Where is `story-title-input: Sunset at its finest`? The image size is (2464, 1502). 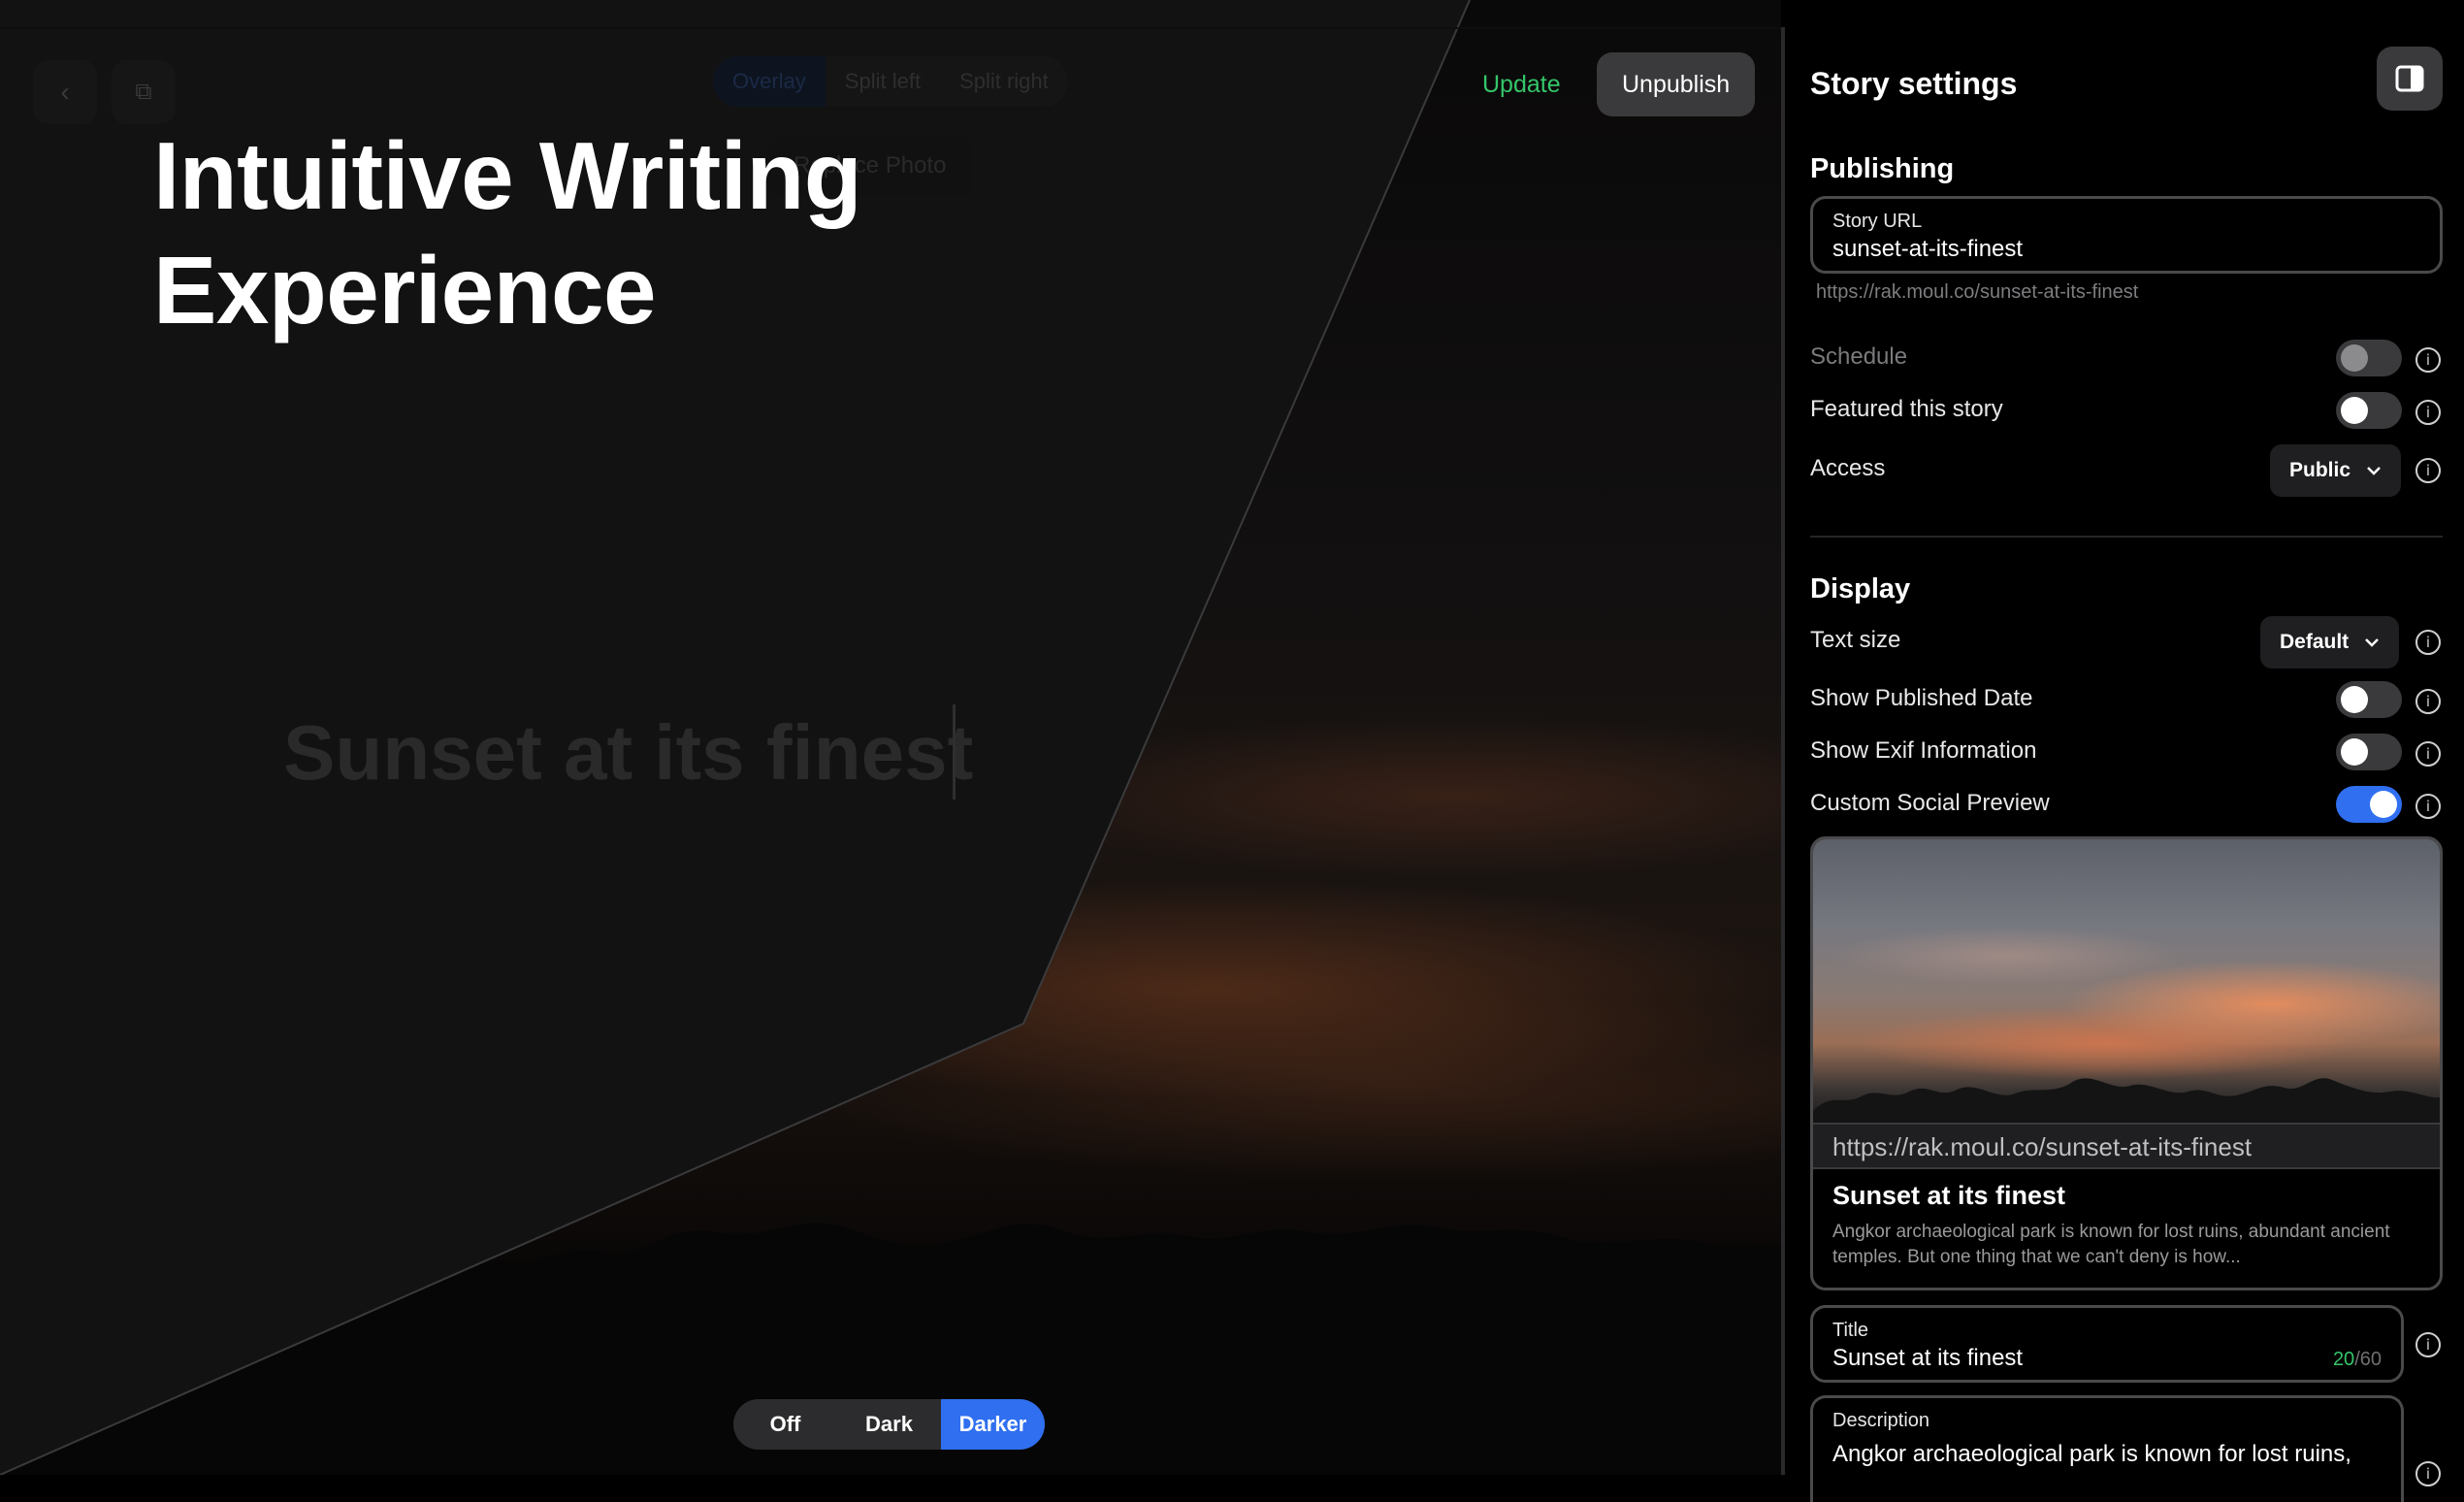 story-title-input: Sunset at its finest is located at coordinates (628, 753).